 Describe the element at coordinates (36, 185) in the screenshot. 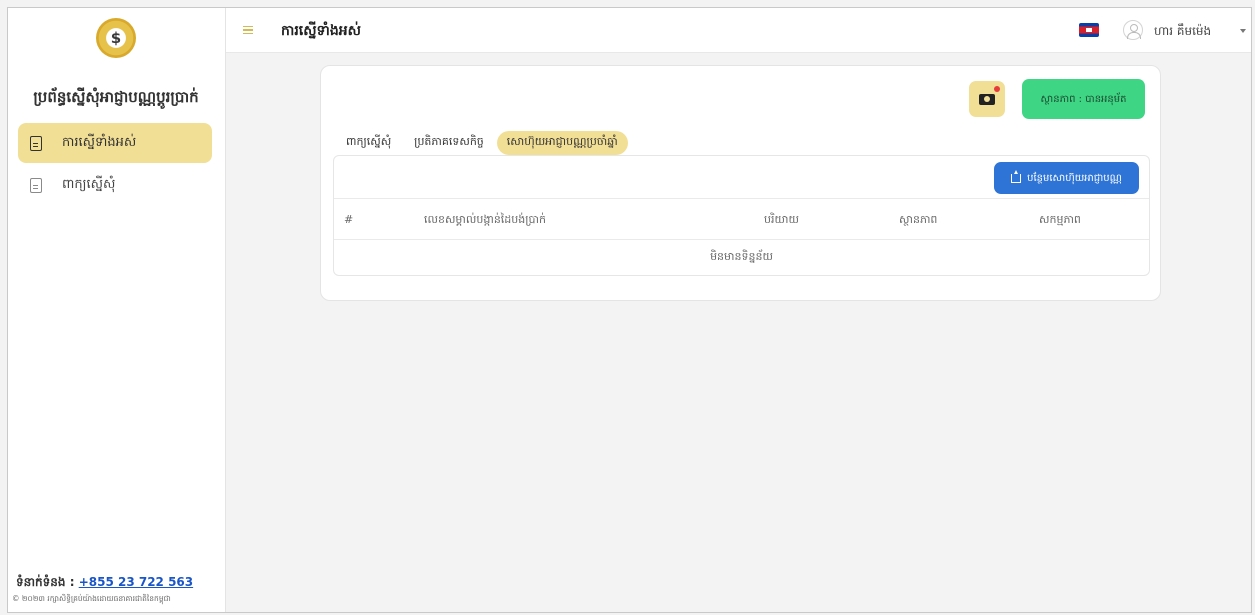

I see `document-add-icon` at that location.